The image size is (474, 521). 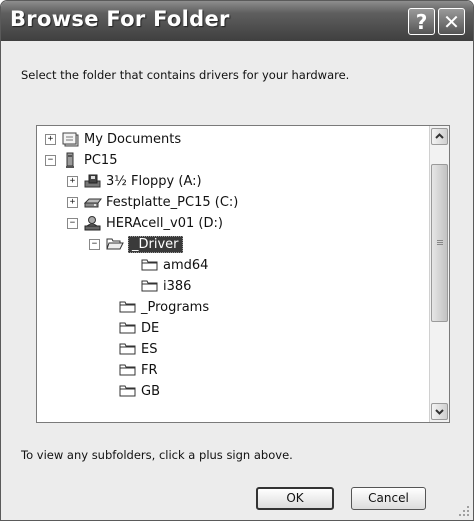 I want to click on scroll-thumb, so click(x=439, y=243).